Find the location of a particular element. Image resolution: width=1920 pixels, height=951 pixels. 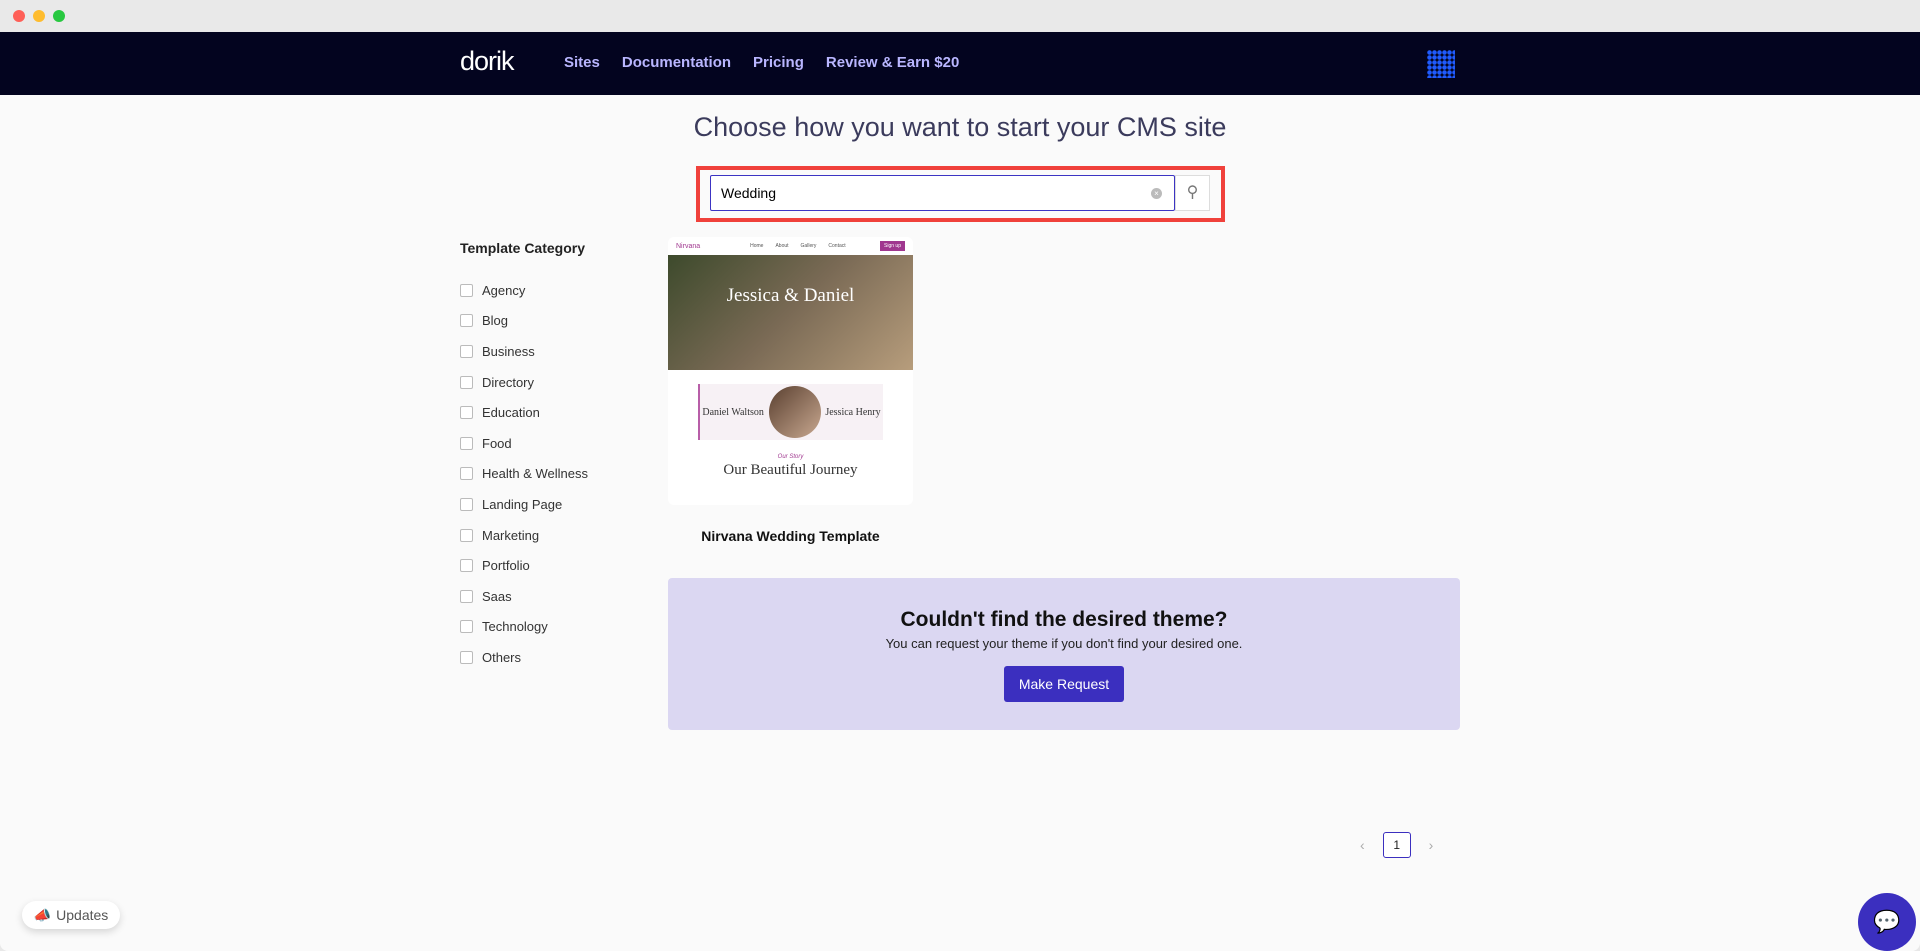

category-item: Blog is located at coordinates (524, 321).